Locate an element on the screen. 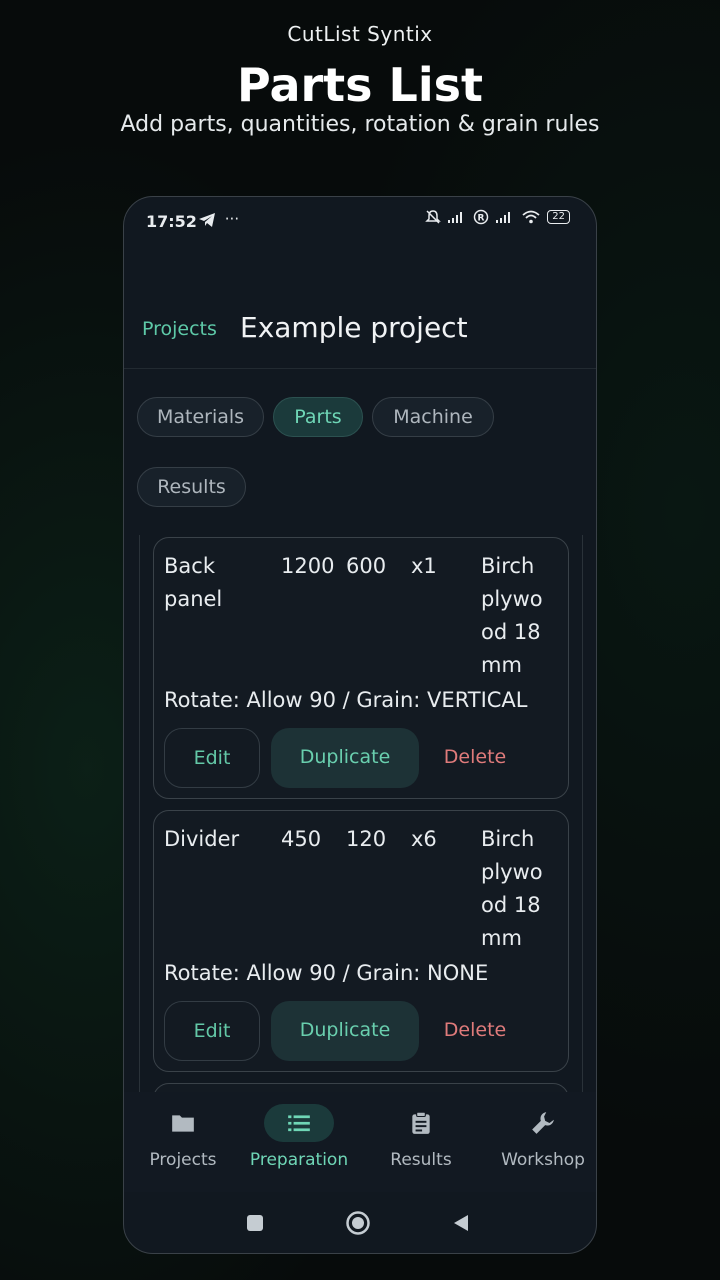 Image resolution: width=720 pixels, height=1280 pixels. nav-workshop-label: Workshop is located at coordinates (543, 1160).